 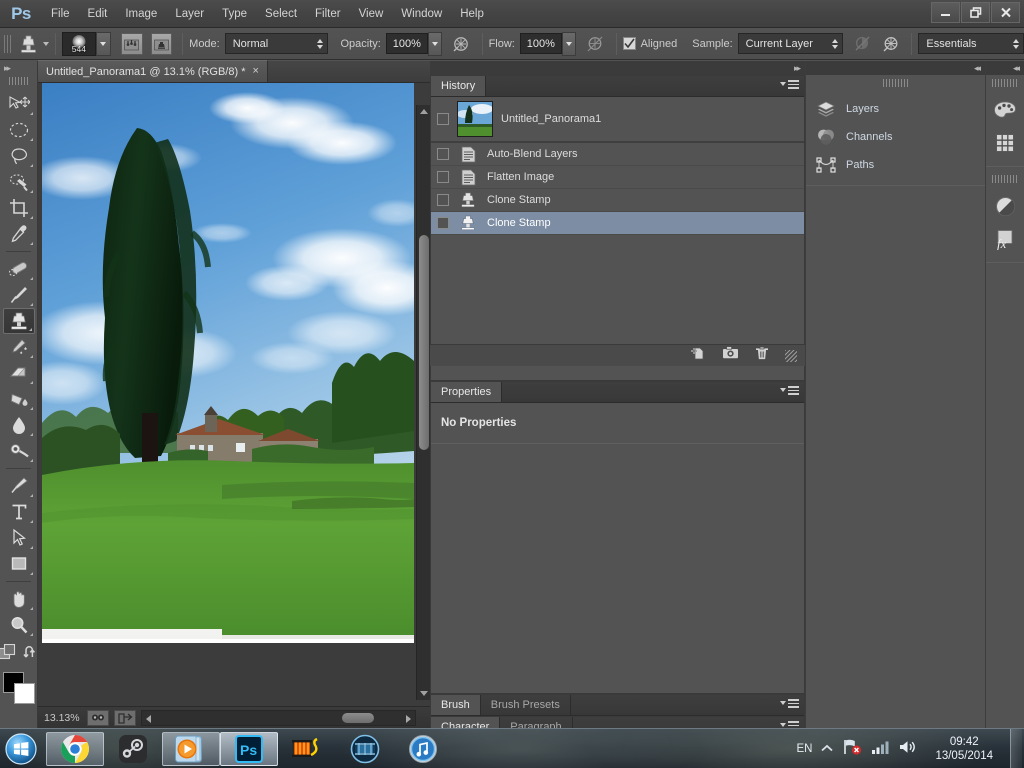 I want to click on quick-mask-button, so click(x=8, y=654).